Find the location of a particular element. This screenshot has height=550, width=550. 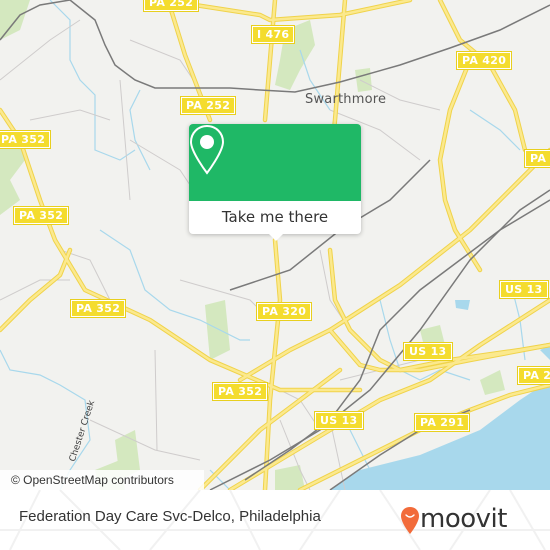

map-attribution: © OpenStreetMap contributors is located at coordinates (102, 480).